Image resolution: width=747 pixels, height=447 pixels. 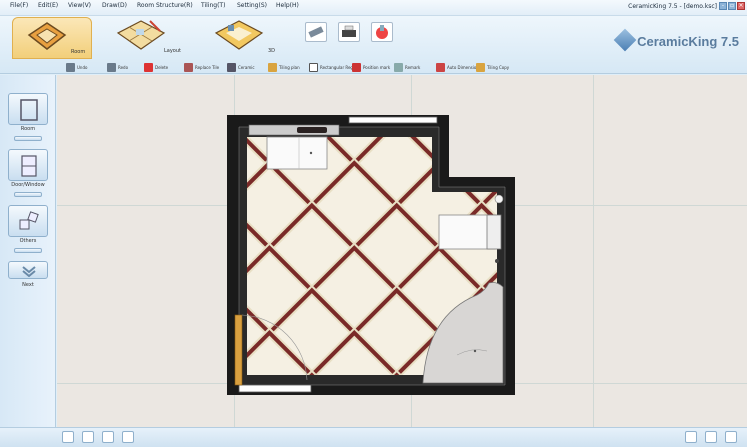 What do you see at coordinates (373, 437) in the screenshot?
I see `status-bar` at bounding box center [373, 437].